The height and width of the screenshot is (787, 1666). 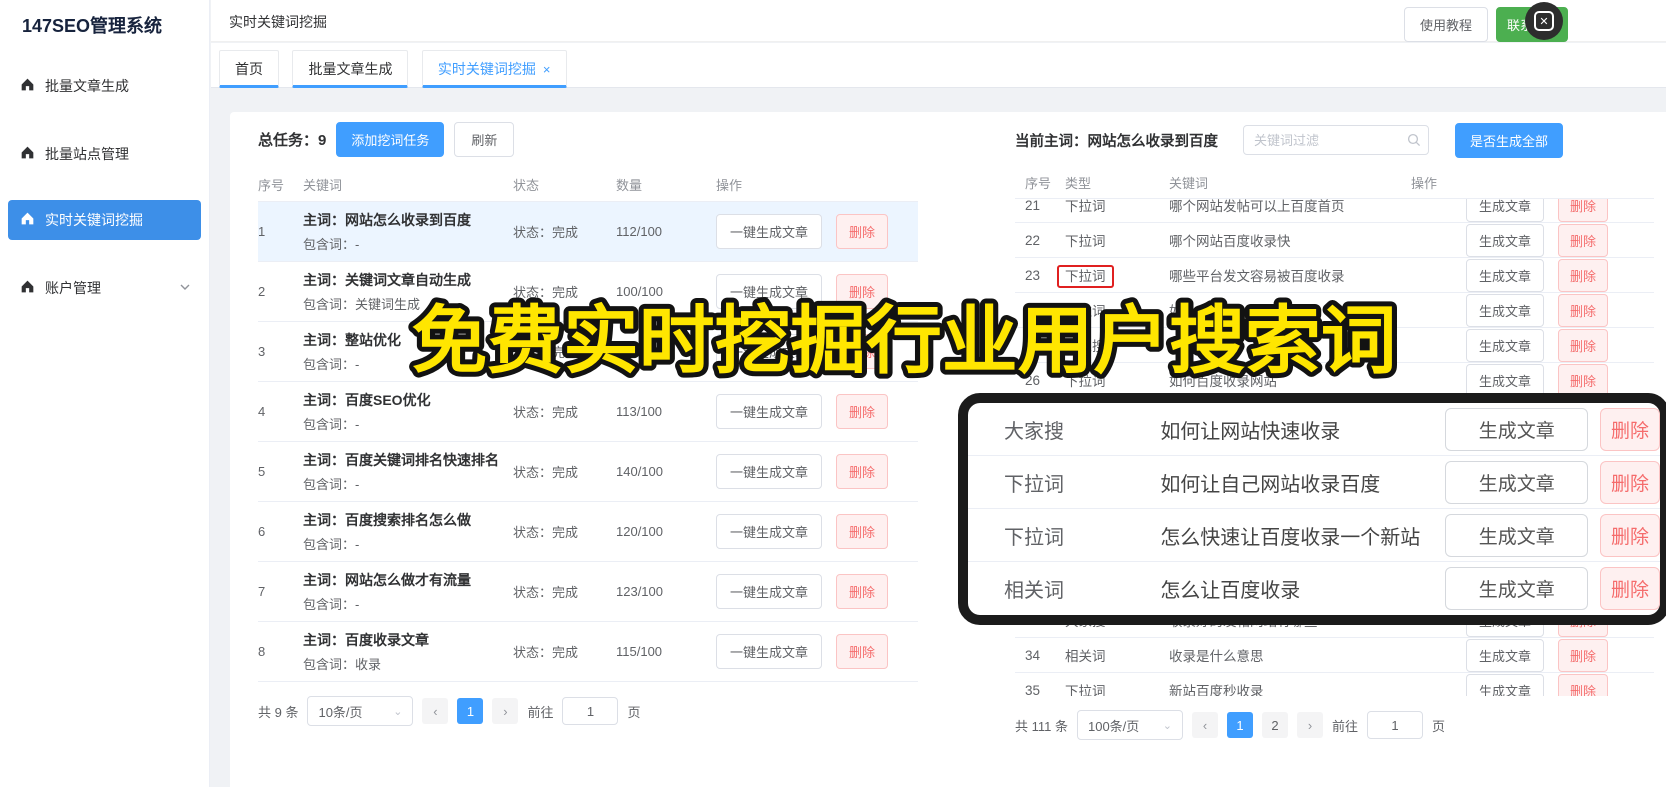 I want to click on clipped-row-wrap: 21 下拉词 哪个网站发帖可以上百度首页 生成文章 删除, so click(x=1334, y=211).